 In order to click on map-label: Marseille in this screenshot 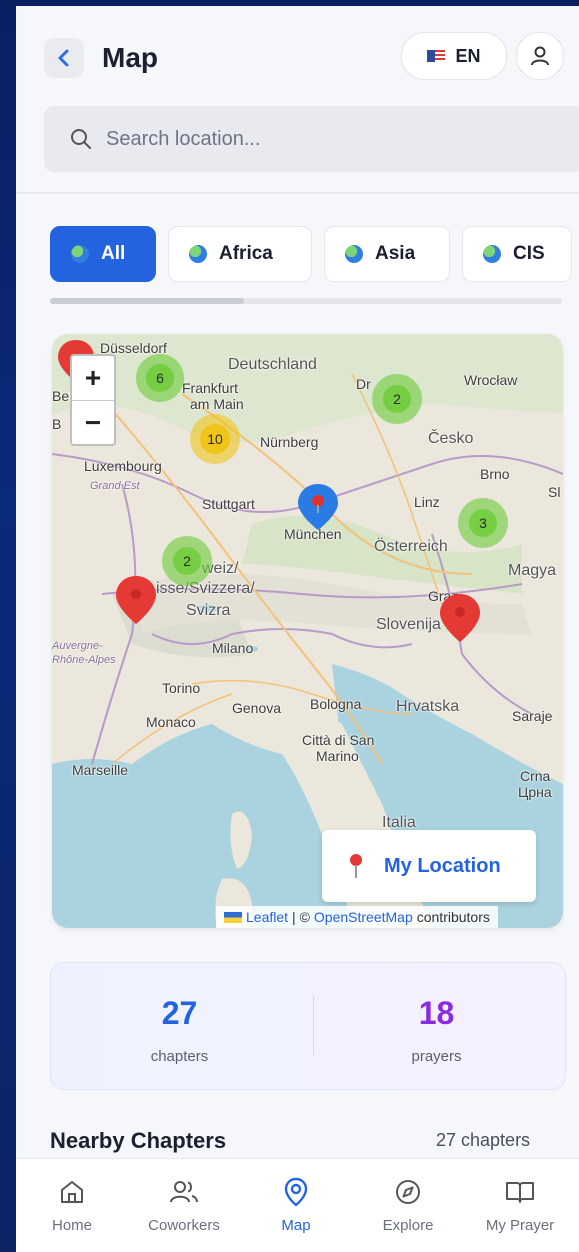, I will do `click(100, 770)`.